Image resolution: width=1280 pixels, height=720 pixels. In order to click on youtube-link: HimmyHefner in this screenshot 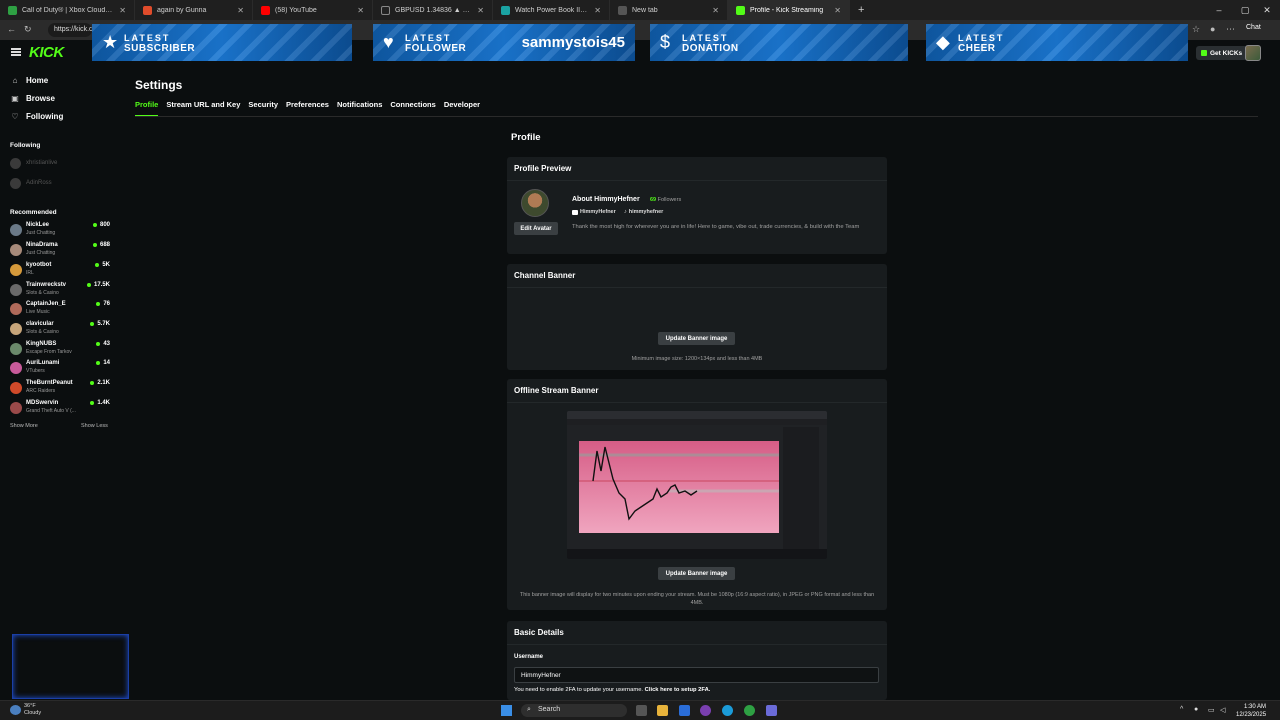, I will do `click(594, 212)`.